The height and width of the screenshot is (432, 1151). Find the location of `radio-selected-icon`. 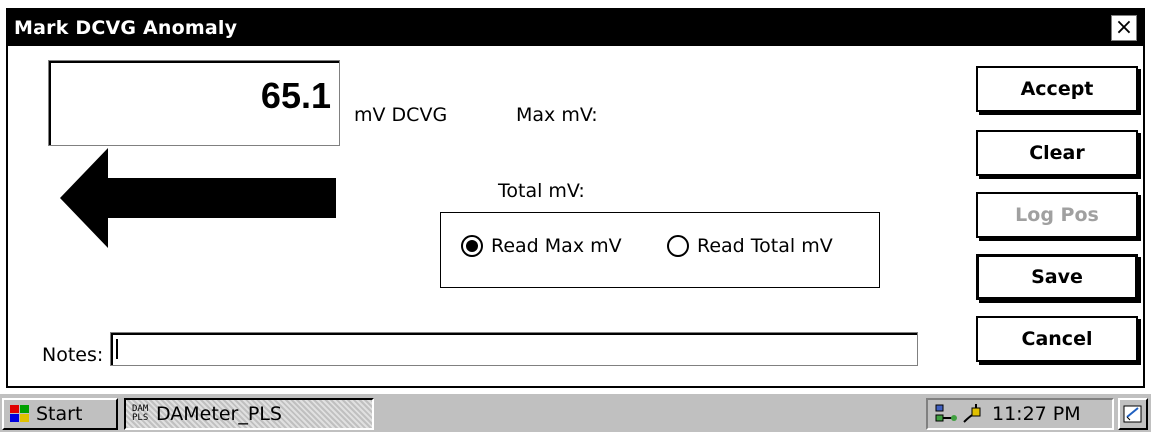

radio-selected-icon is located at coordinates (472, 246).